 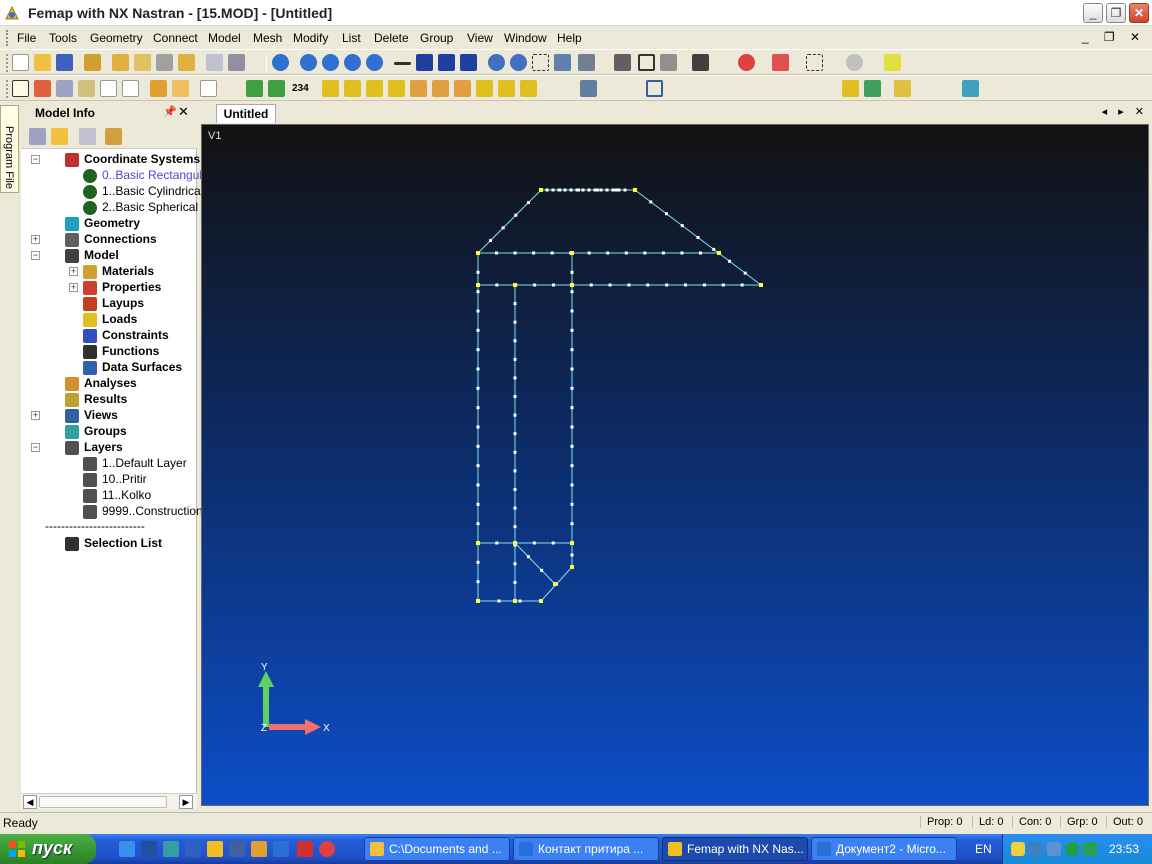 I want to click on point-icon, so click(x=330, y=88).